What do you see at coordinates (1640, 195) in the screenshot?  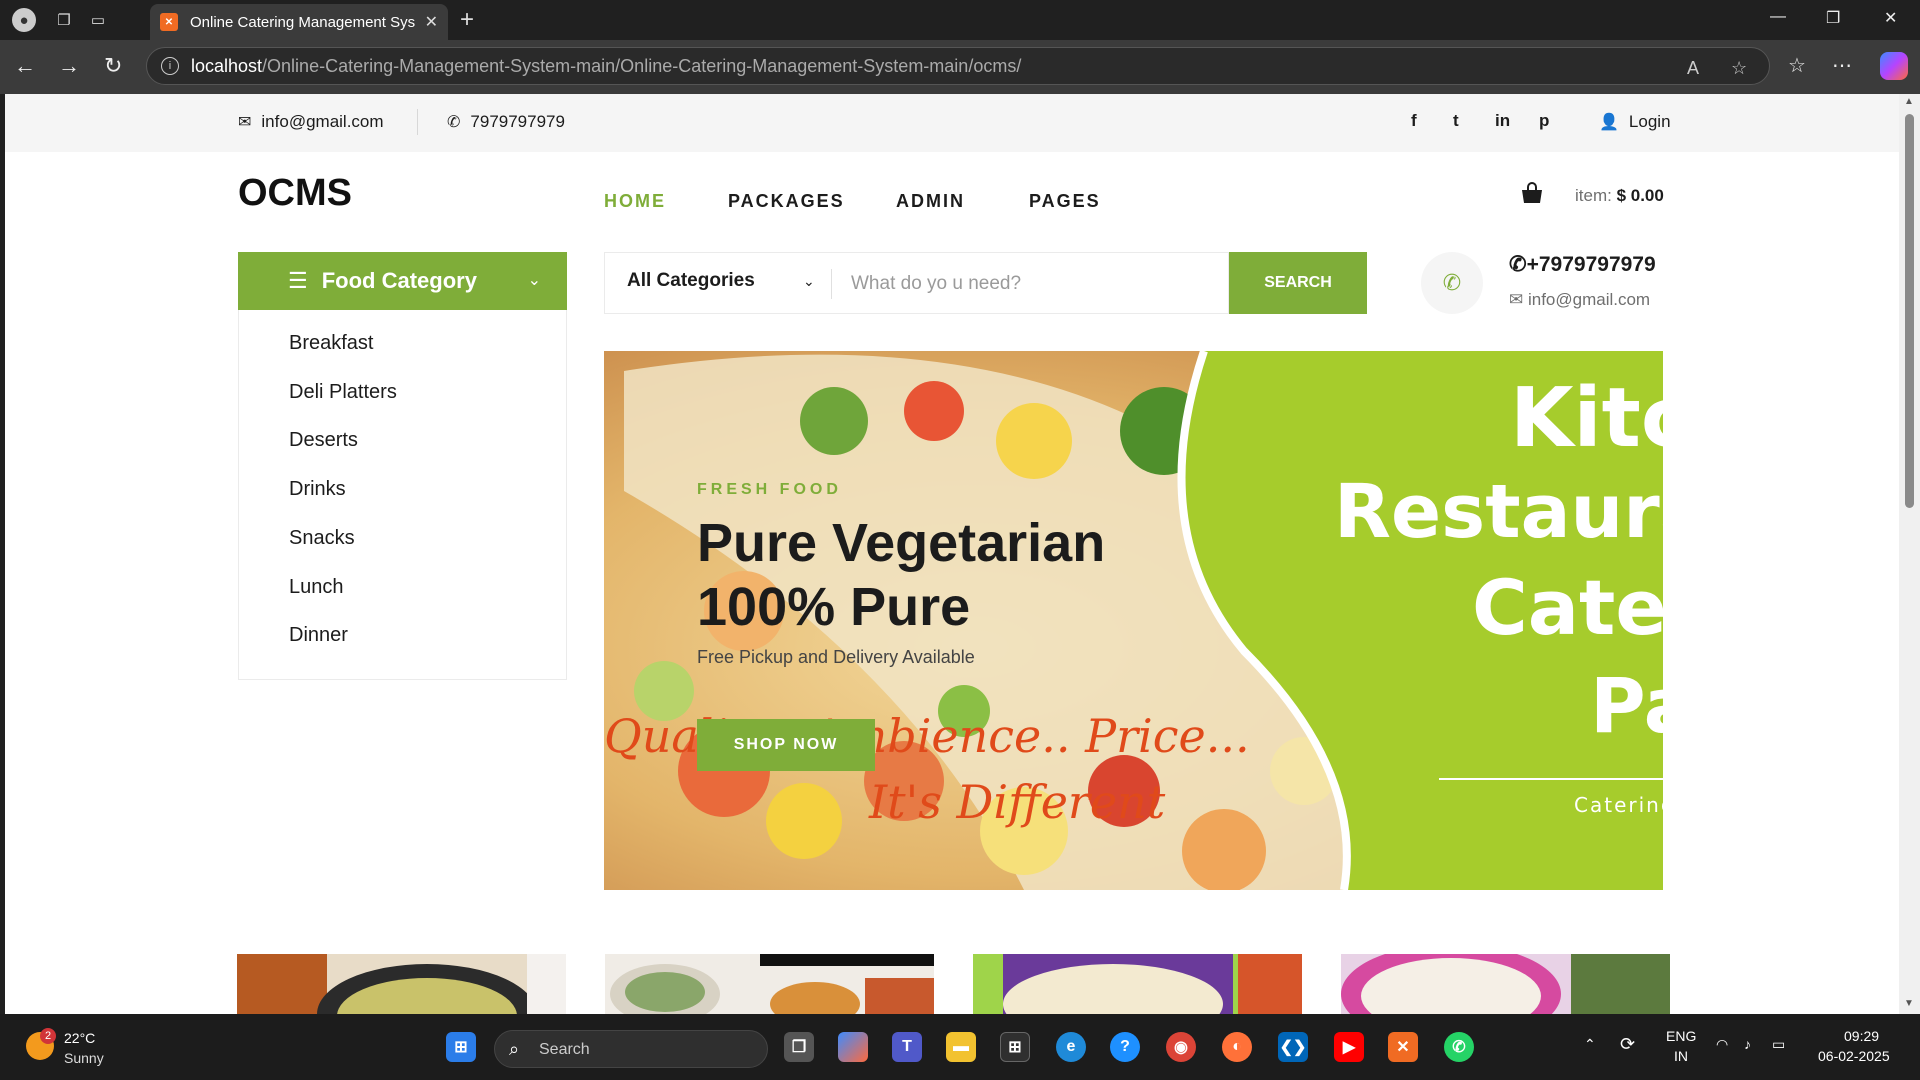 I see `cart-total: $ 0.00` at bounding box center [1640, 195].